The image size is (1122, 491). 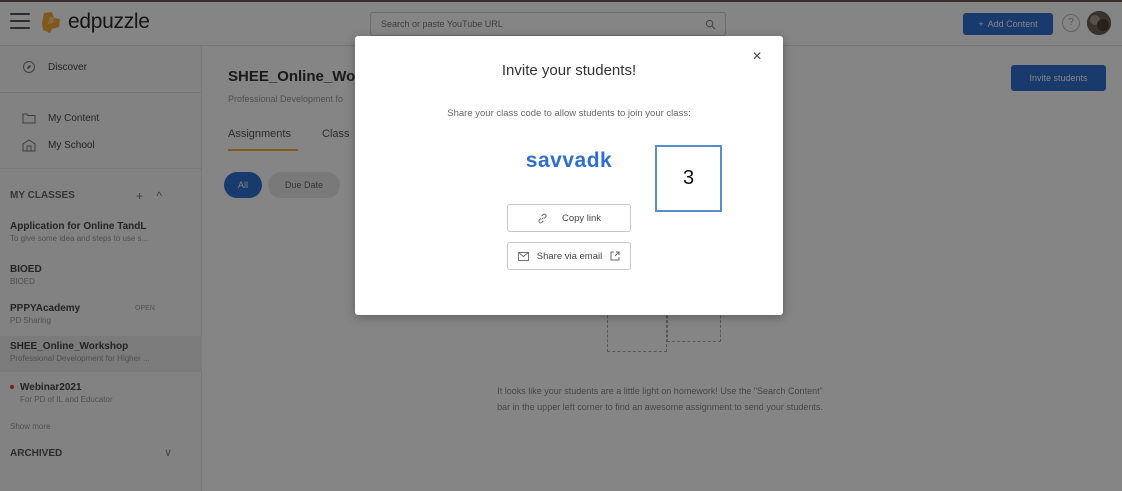 I want to click on share-email-button: Share via email, so click(x=569, y=256).